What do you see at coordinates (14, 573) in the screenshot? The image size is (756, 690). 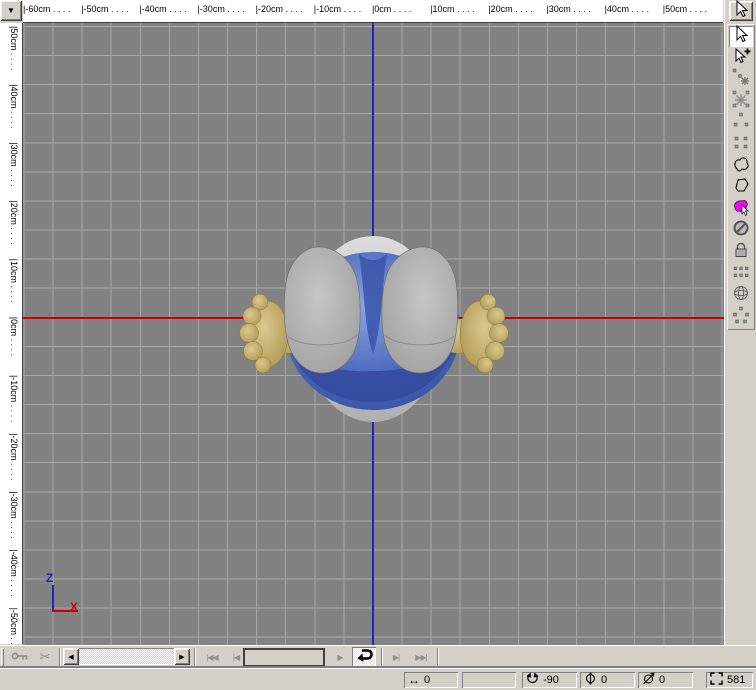 I see `v-ruler-tick--40cm: |-40cm . . . .` at bounding box center [14, 573].